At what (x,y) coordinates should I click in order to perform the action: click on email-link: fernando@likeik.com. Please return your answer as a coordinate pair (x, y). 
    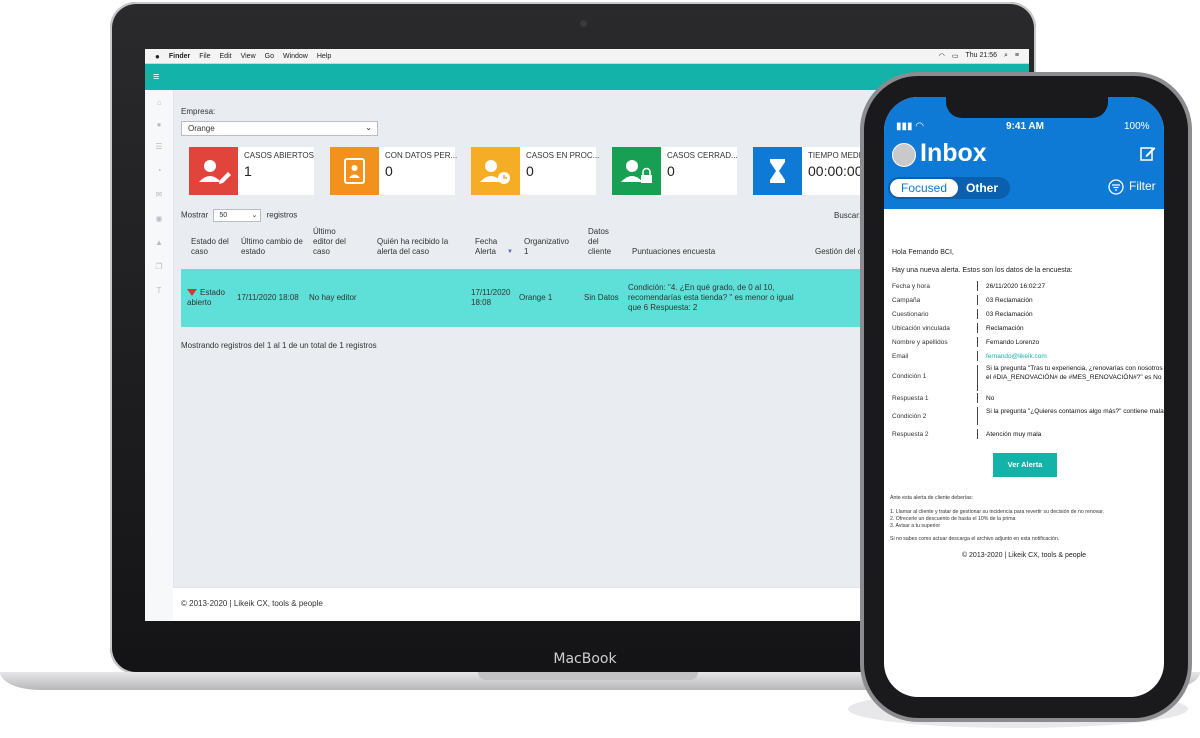
    Looking at the image, I should click on (1075, 356).